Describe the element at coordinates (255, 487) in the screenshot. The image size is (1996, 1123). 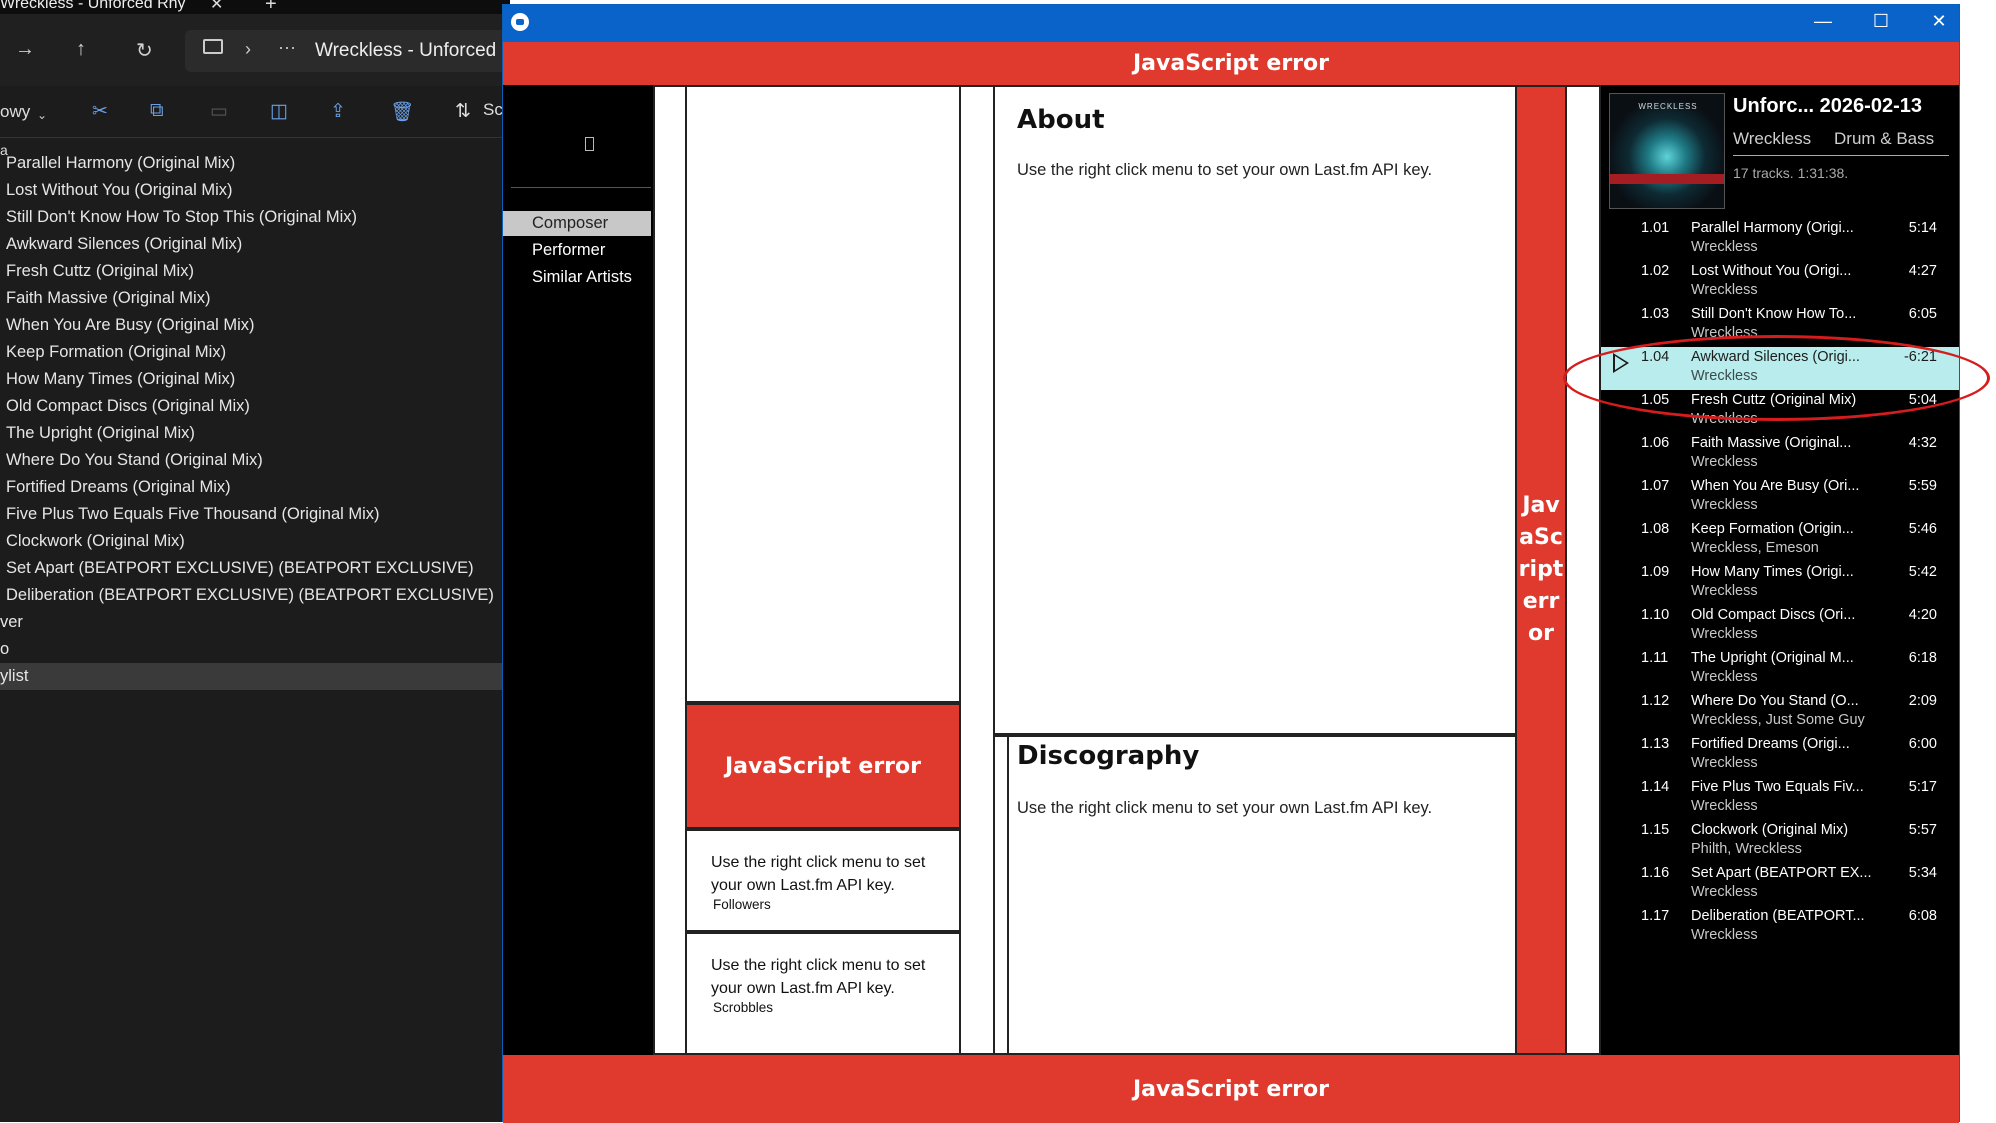
I see `file-row: Fortified Dreams (Original Mix)` at that location.